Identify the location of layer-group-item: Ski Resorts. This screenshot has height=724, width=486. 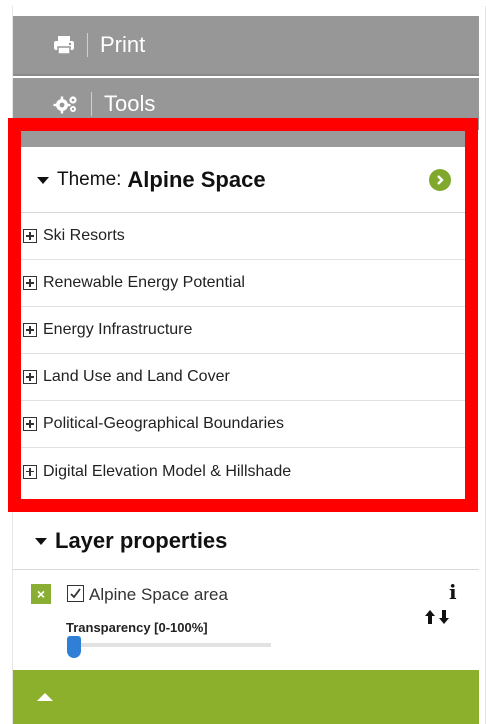
(243, 236).